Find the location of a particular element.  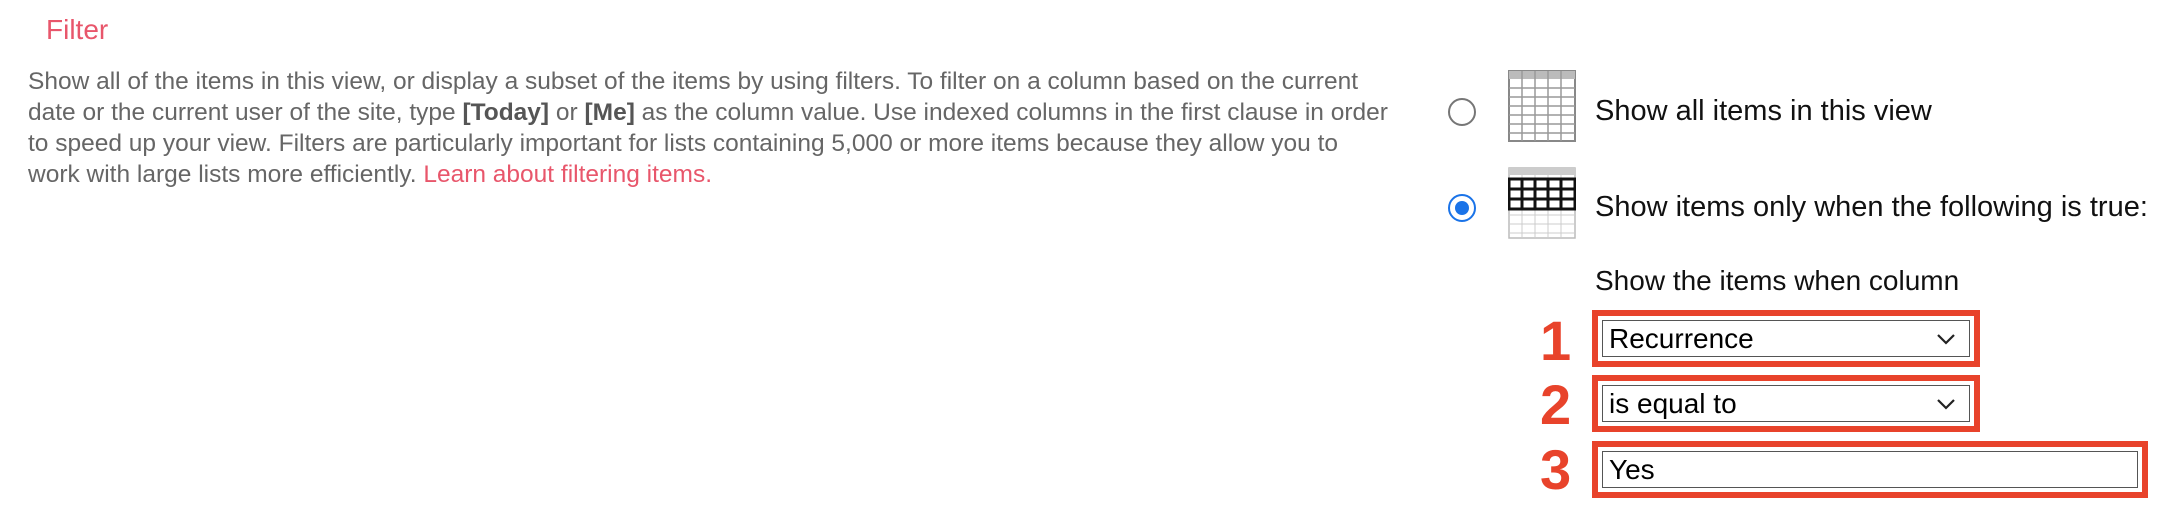

show-filtered-radio is located at coordinates (1462, 208).